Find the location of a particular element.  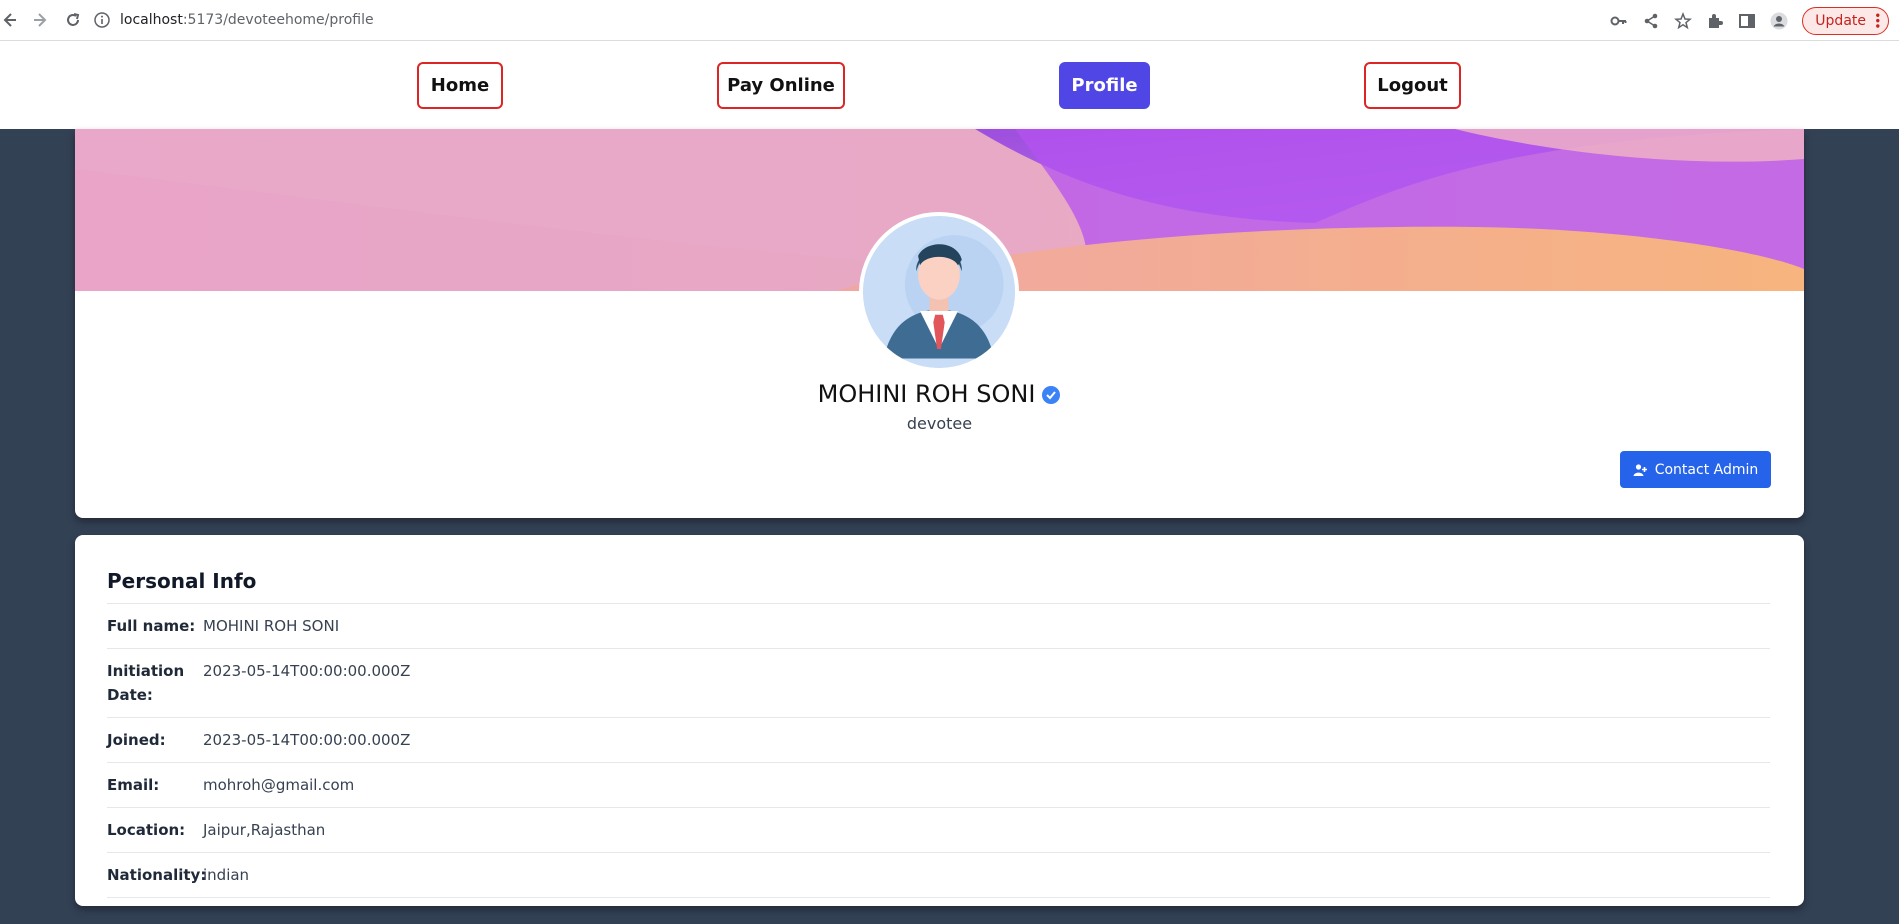

profile-avatar-icon is located at coordinates (1779, 21).